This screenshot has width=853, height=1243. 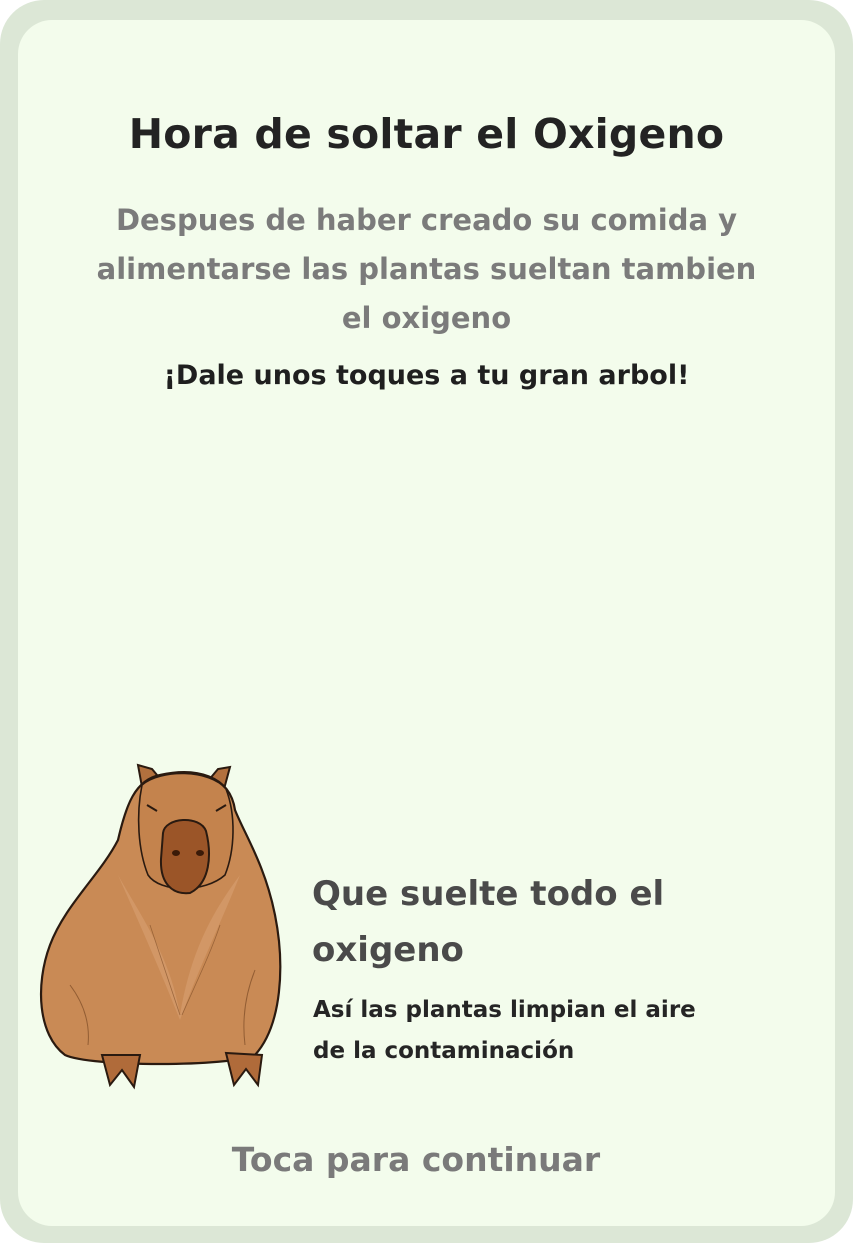 I want to click on call-to-action-text: ¡Dale unos toques a tu gran arbol!, so click(x=426, y=375).